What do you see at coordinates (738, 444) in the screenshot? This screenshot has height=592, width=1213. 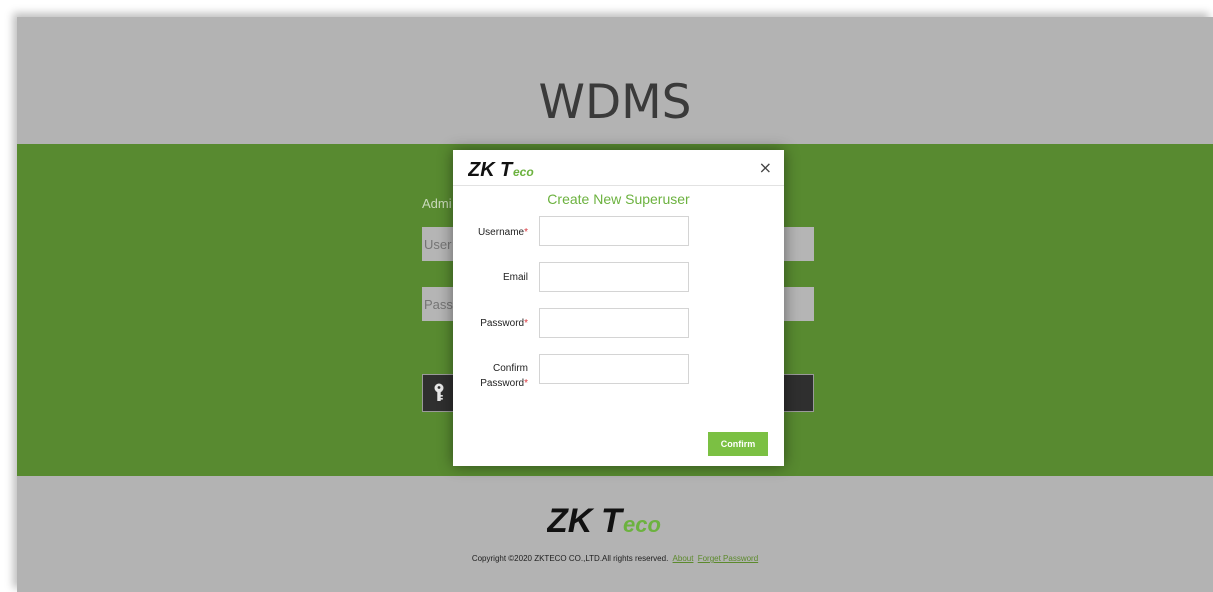 I see `confirm-button: Confirm` at bounding box center [738, 444].